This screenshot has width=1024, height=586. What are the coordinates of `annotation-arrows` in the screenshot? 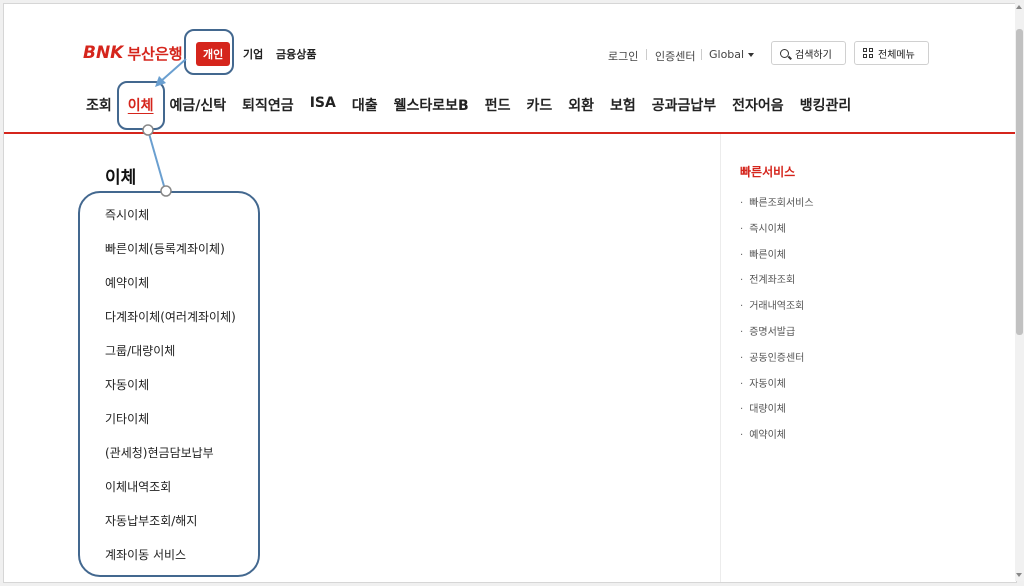 It's located at (164, 127).